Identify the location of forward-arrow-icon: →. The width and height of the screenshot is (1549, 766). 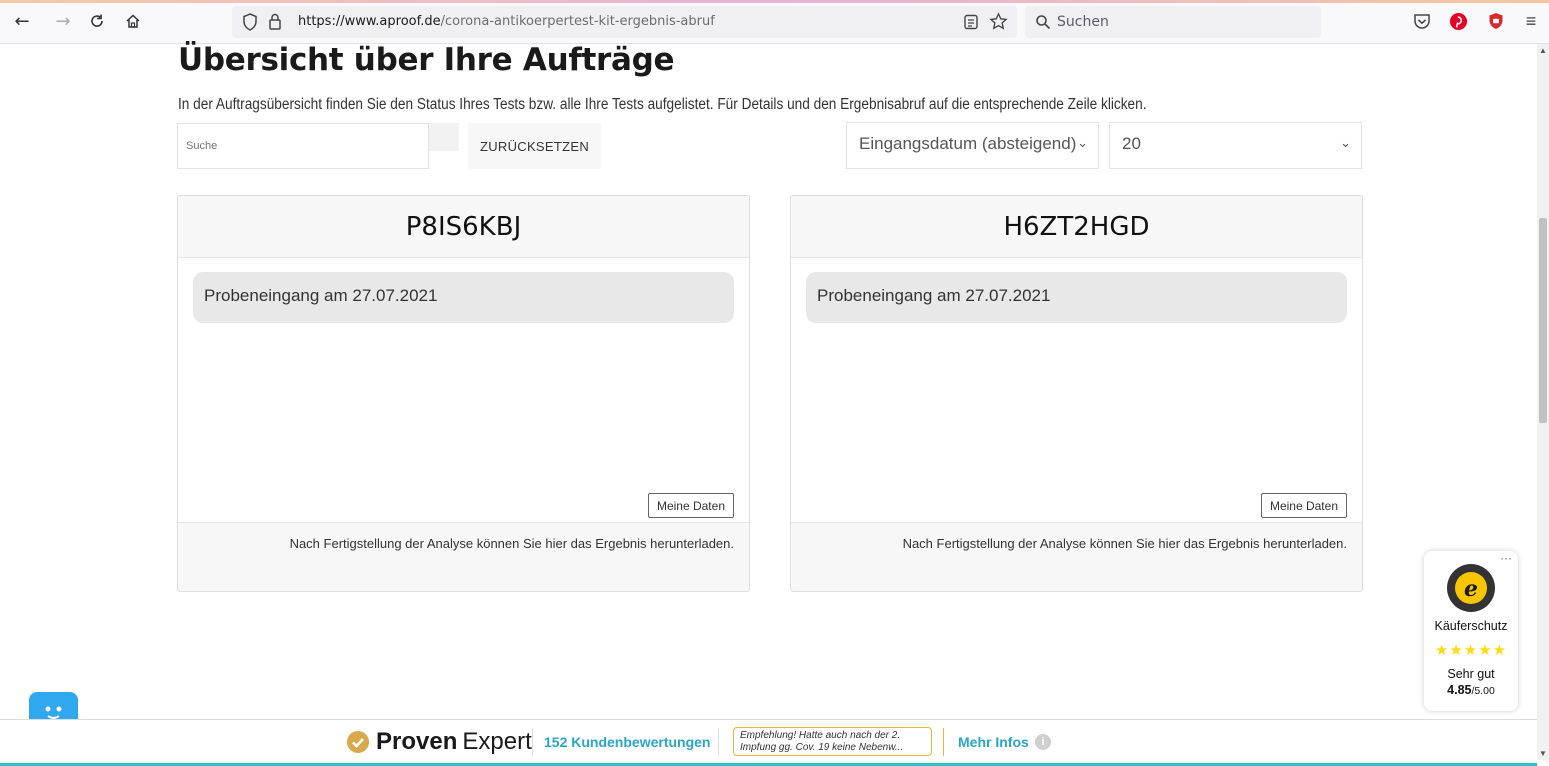
(63, 21).